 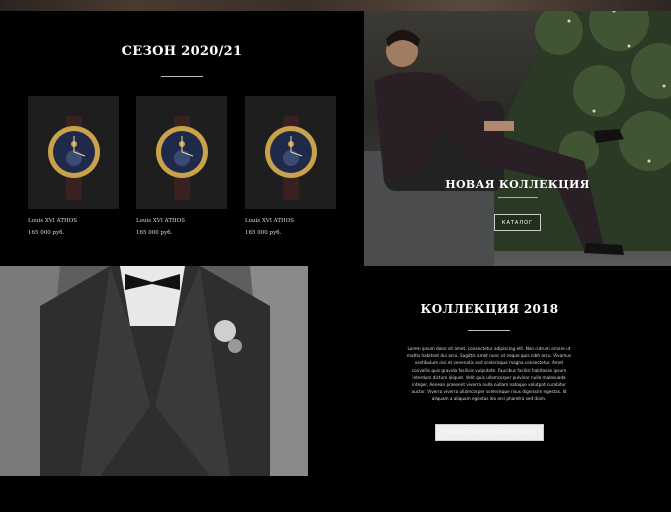 I want to click on collection-2018-title: КОЛЛЕКЦИЯ 2018, so click(x=489, y=309).